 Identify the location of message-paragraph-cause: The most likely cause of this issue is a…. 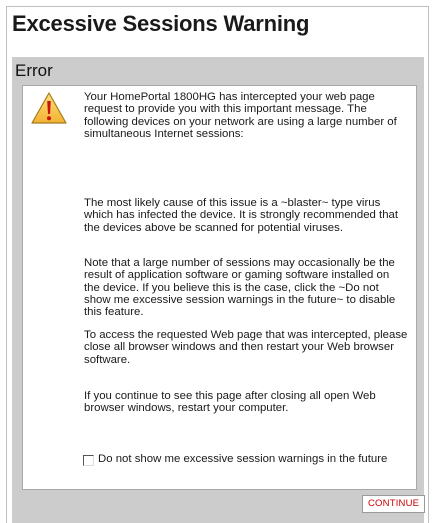
(241, 215).